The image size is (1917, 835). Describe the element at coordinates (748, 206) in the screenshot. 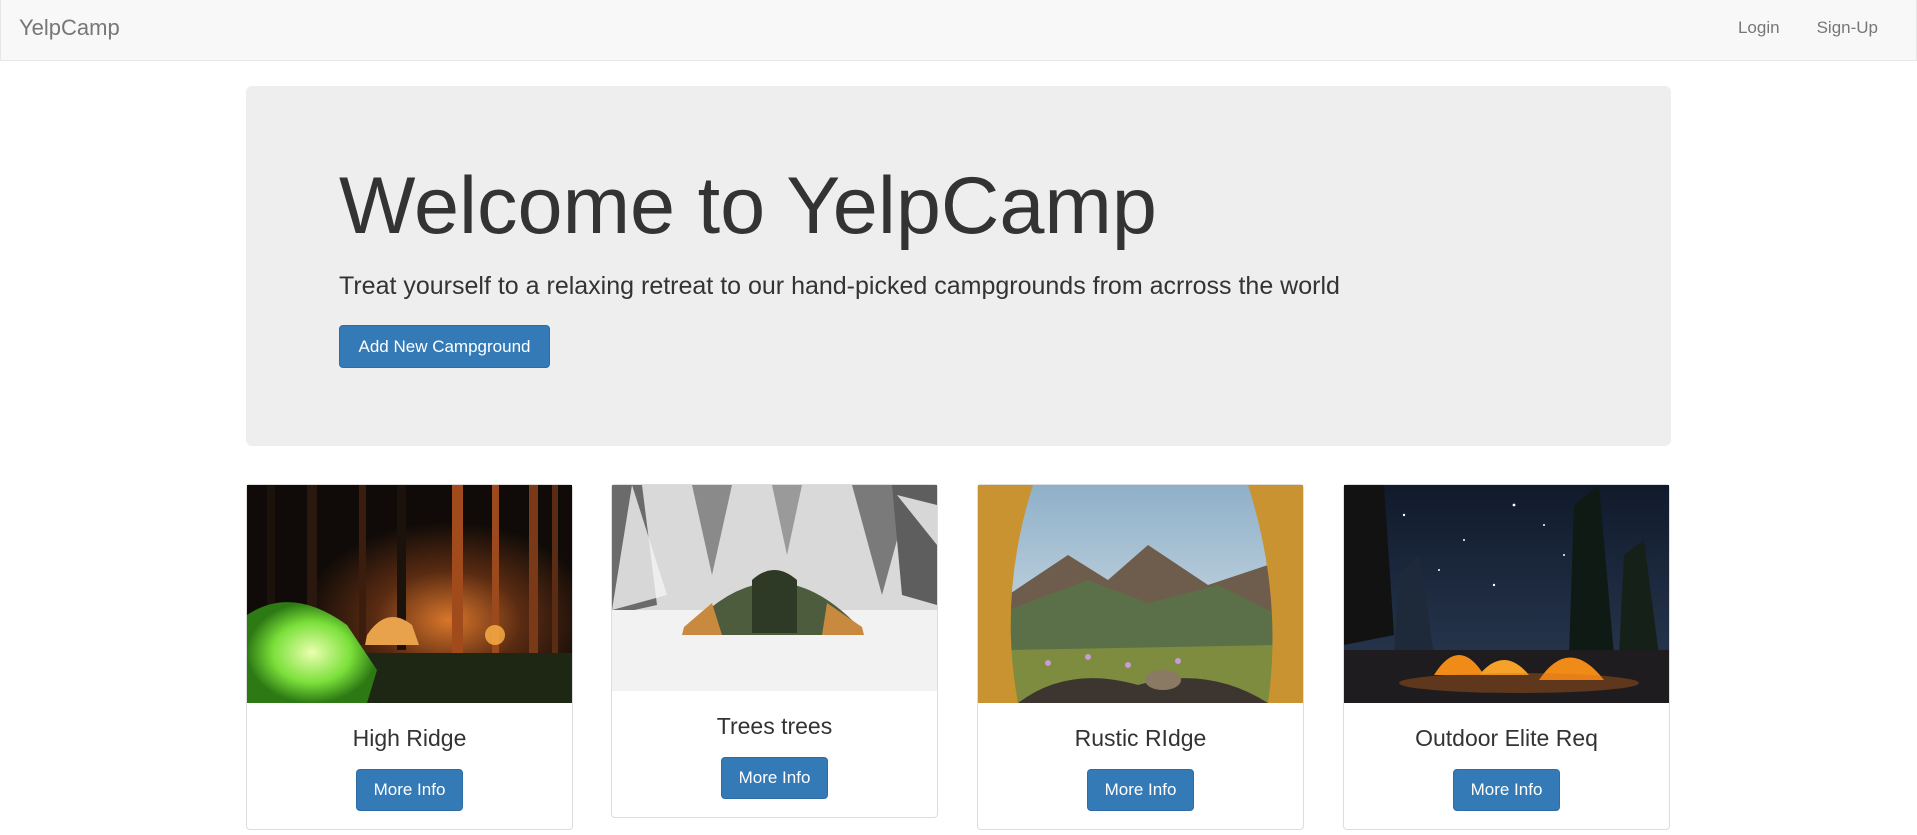

I see `page-title: Welcome to YelpCamp` at that location.